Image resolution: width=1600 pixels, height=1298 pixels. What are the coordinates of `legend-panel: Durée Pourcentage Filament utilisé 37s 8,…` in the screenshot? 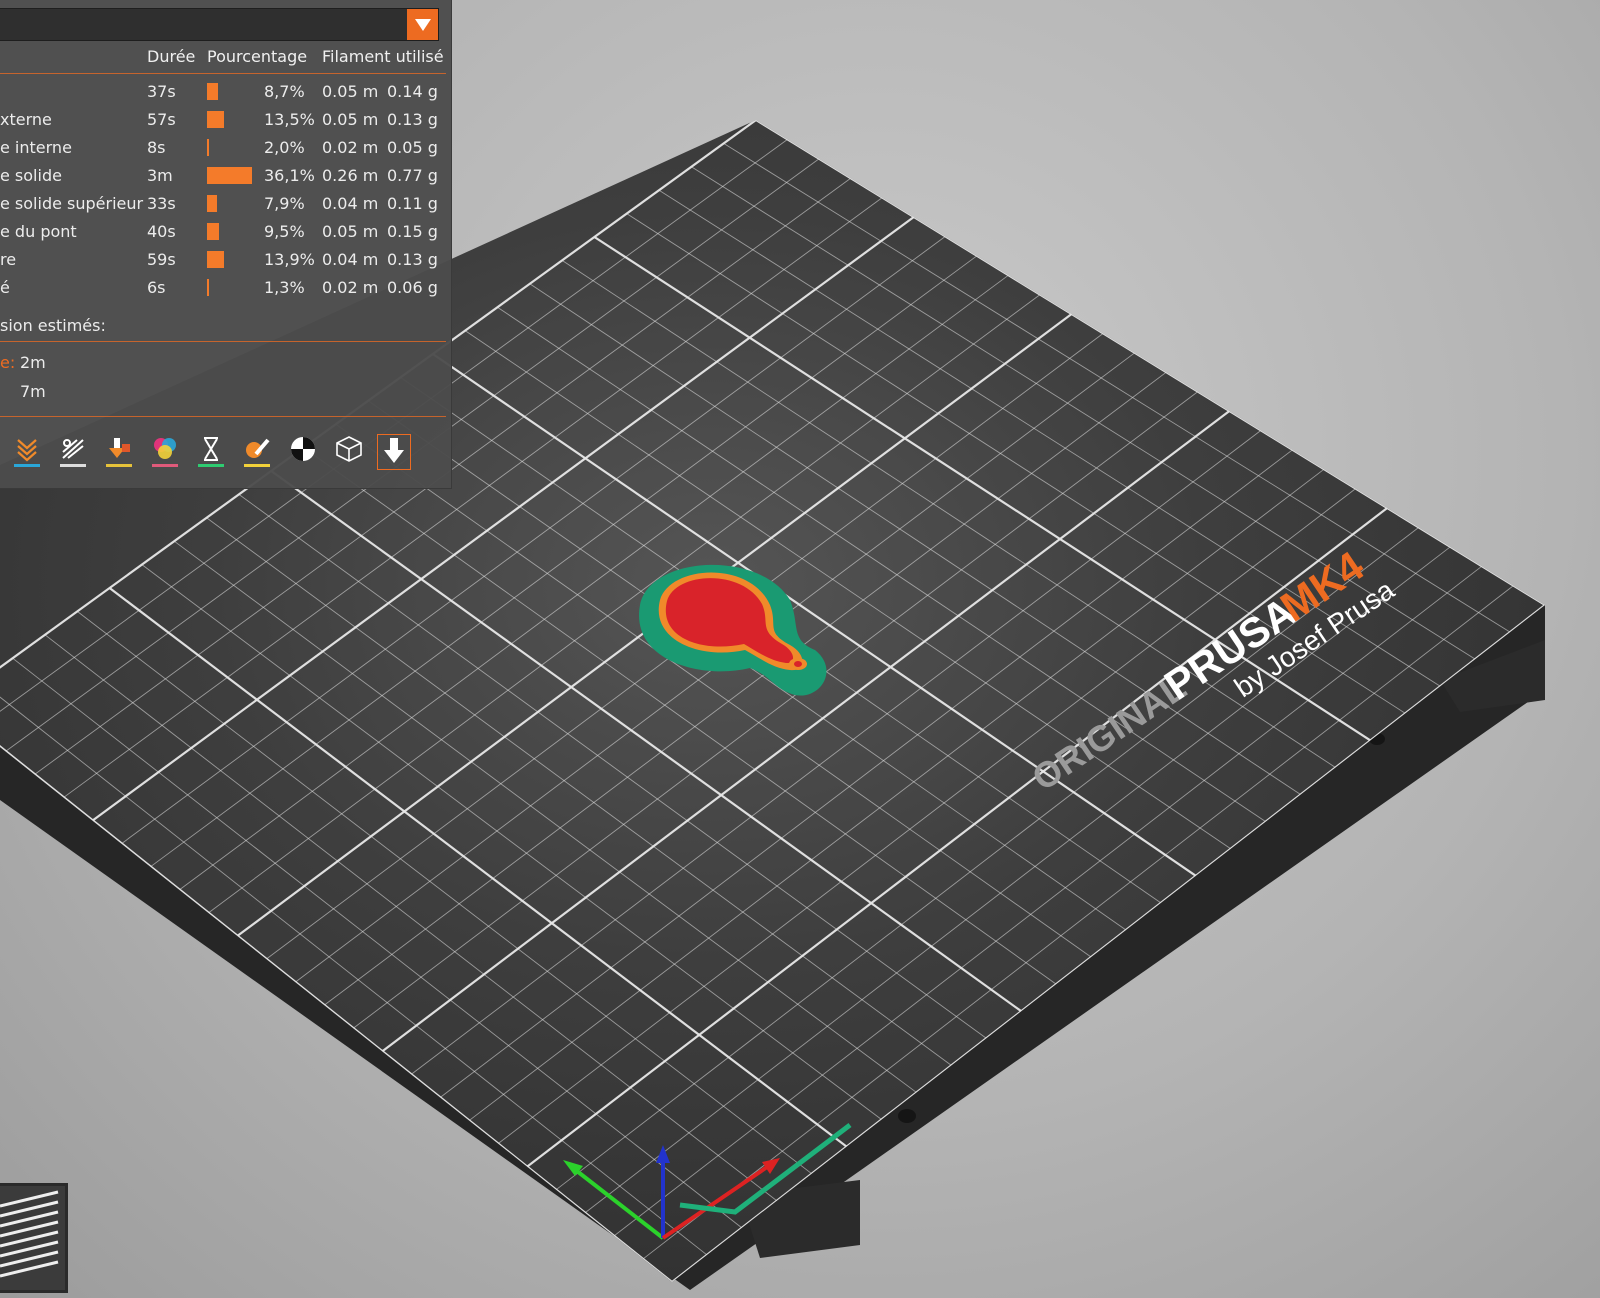 It's located at (226, 244).